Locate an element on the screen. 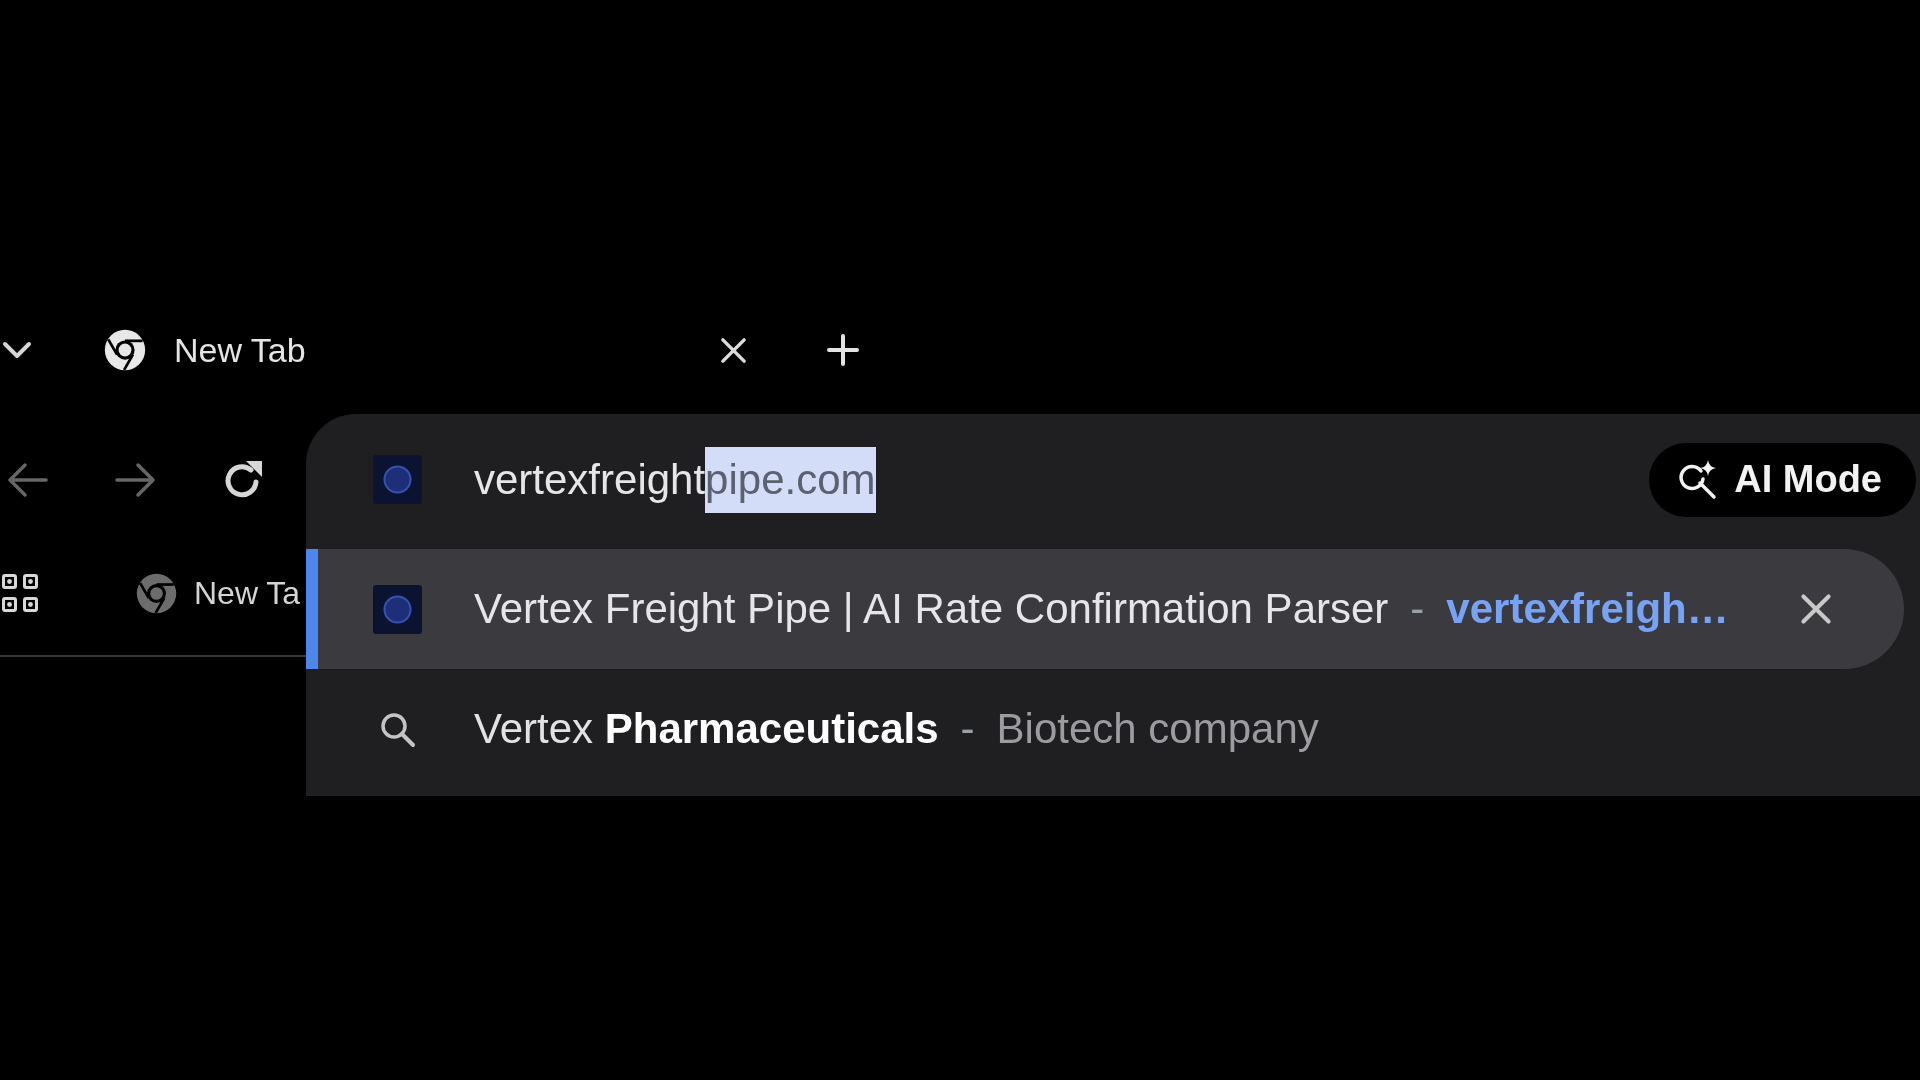  suggestion-query: Vertex Pharmaceuticals is located at coordinates (706, 729).